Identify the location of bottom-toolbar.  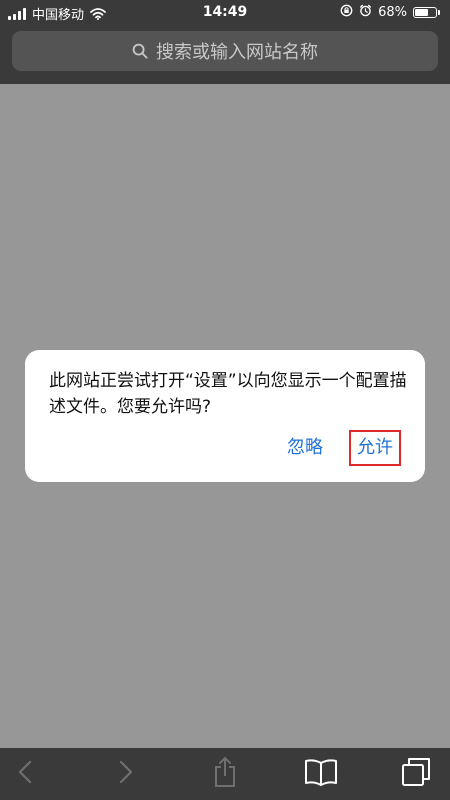
(225, 774).